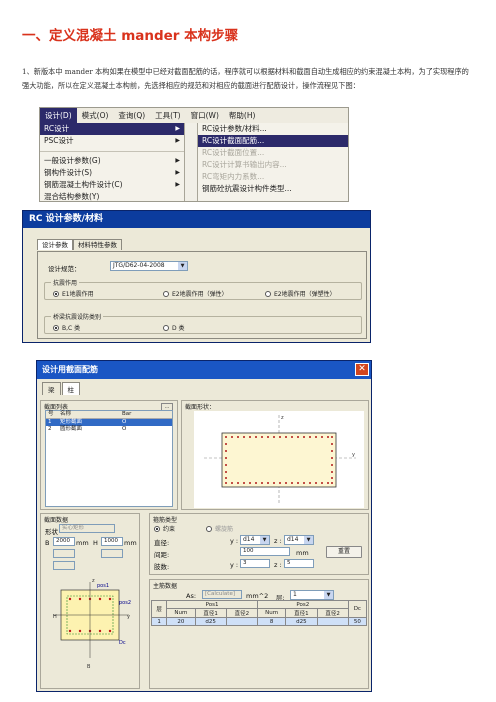  I want to click on tab-column: 柱, so click(70, 388).